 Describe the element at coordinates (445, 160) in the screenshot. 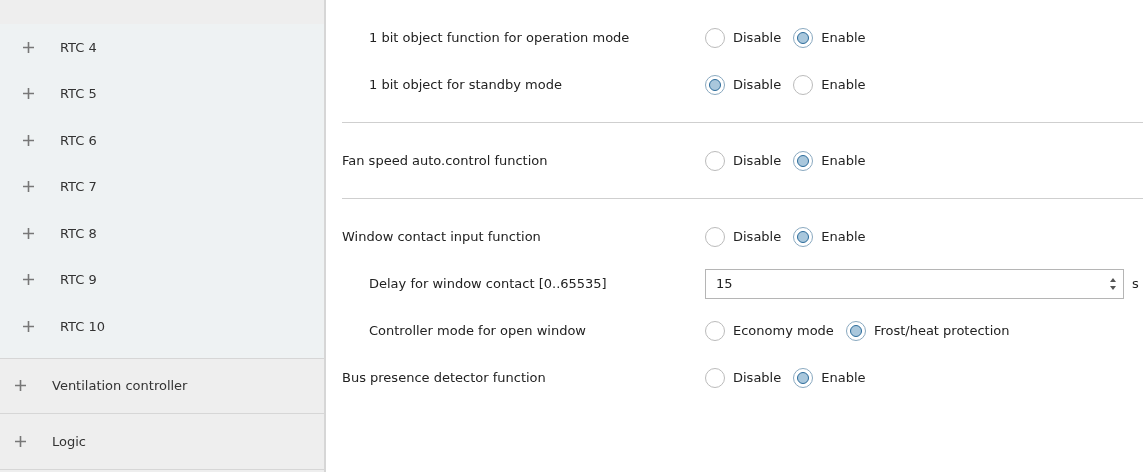

I see `setting-label: Fan speed auto.control function` at that location.